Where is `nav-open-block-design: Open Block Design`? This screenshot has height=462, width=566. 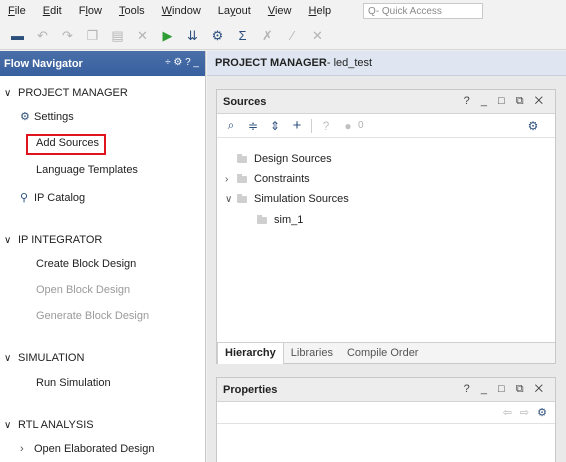 nav-open-block-design: Open Block Design is located at coordinates (83, 290).